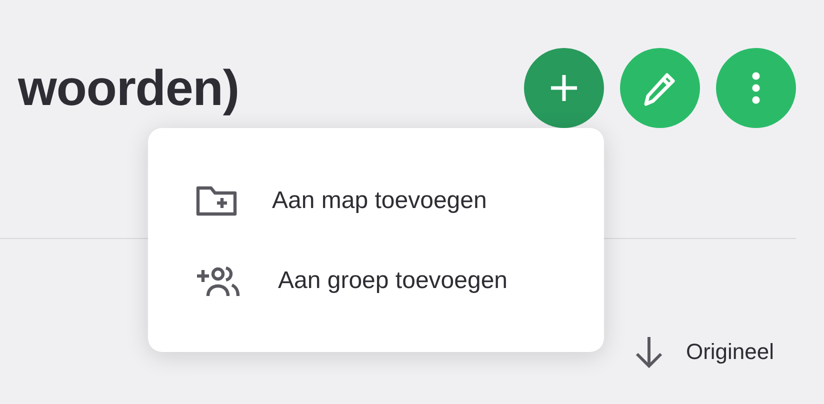  Describe the element at coordinates (217, 201) in the screenshot. I see `folder-plus-icon` at that location.